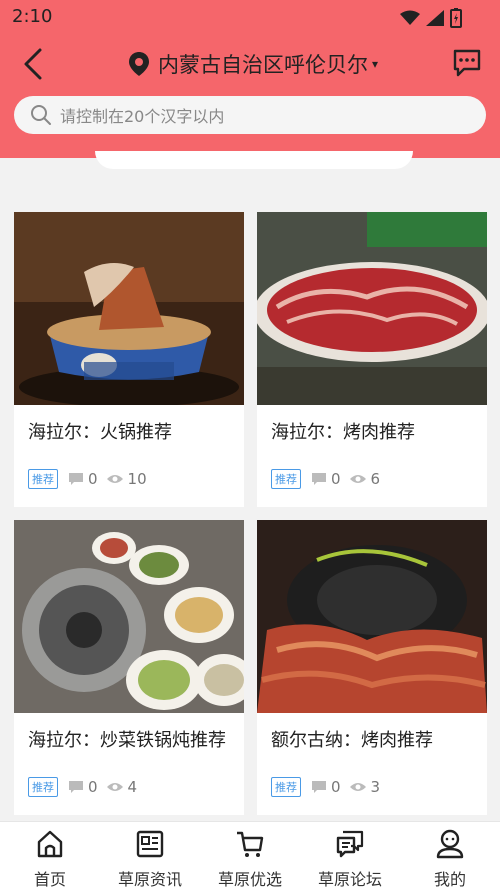 The height and width of the screenshot is (890, 500). I want to click on cart-icon, so click(250, 844).